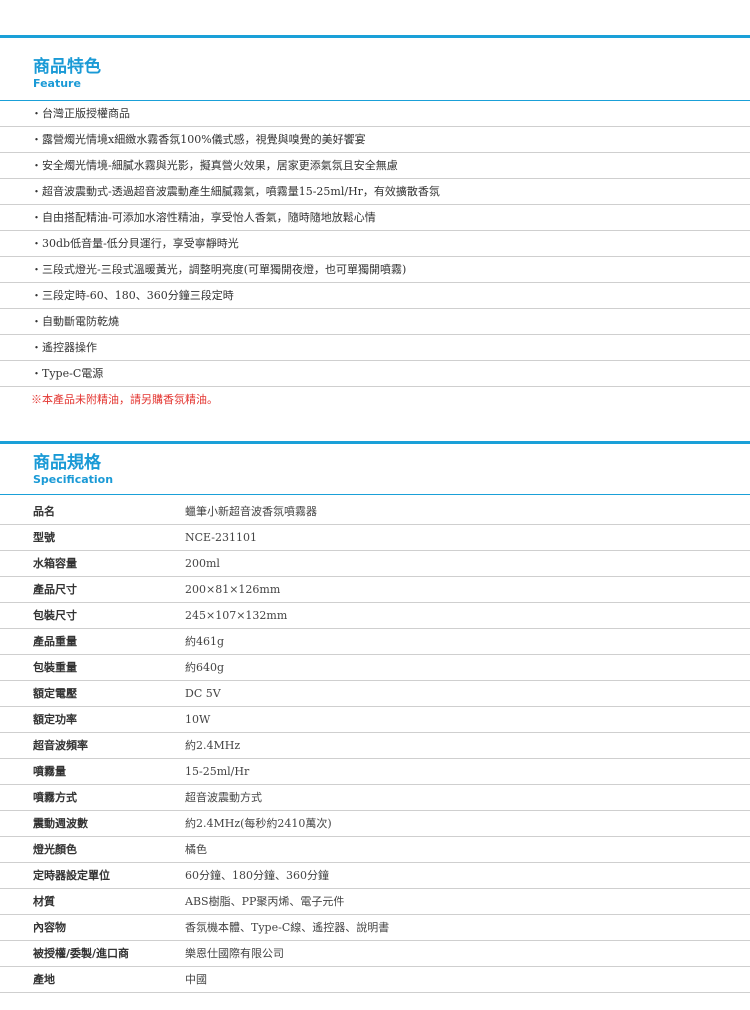 Image resolution: width=750 pixels, height=1010 pixels. What do you see at coordinates (202, 563) in the screenshot?
I see `spec-value: 200ml` at bounding box center [202, 563].